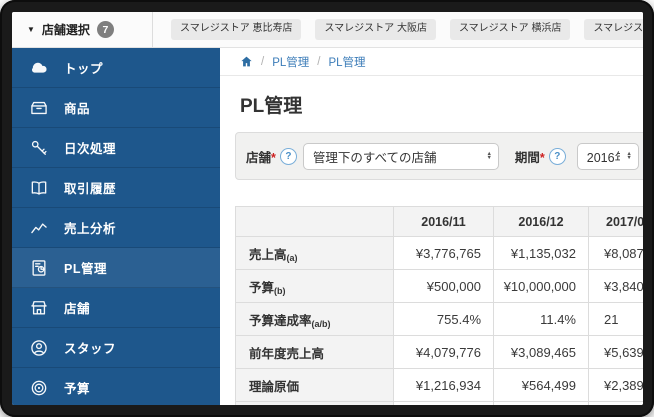  Describe the element at coordinates (314, 403) in the screenshot. I see `row-label` at that location.